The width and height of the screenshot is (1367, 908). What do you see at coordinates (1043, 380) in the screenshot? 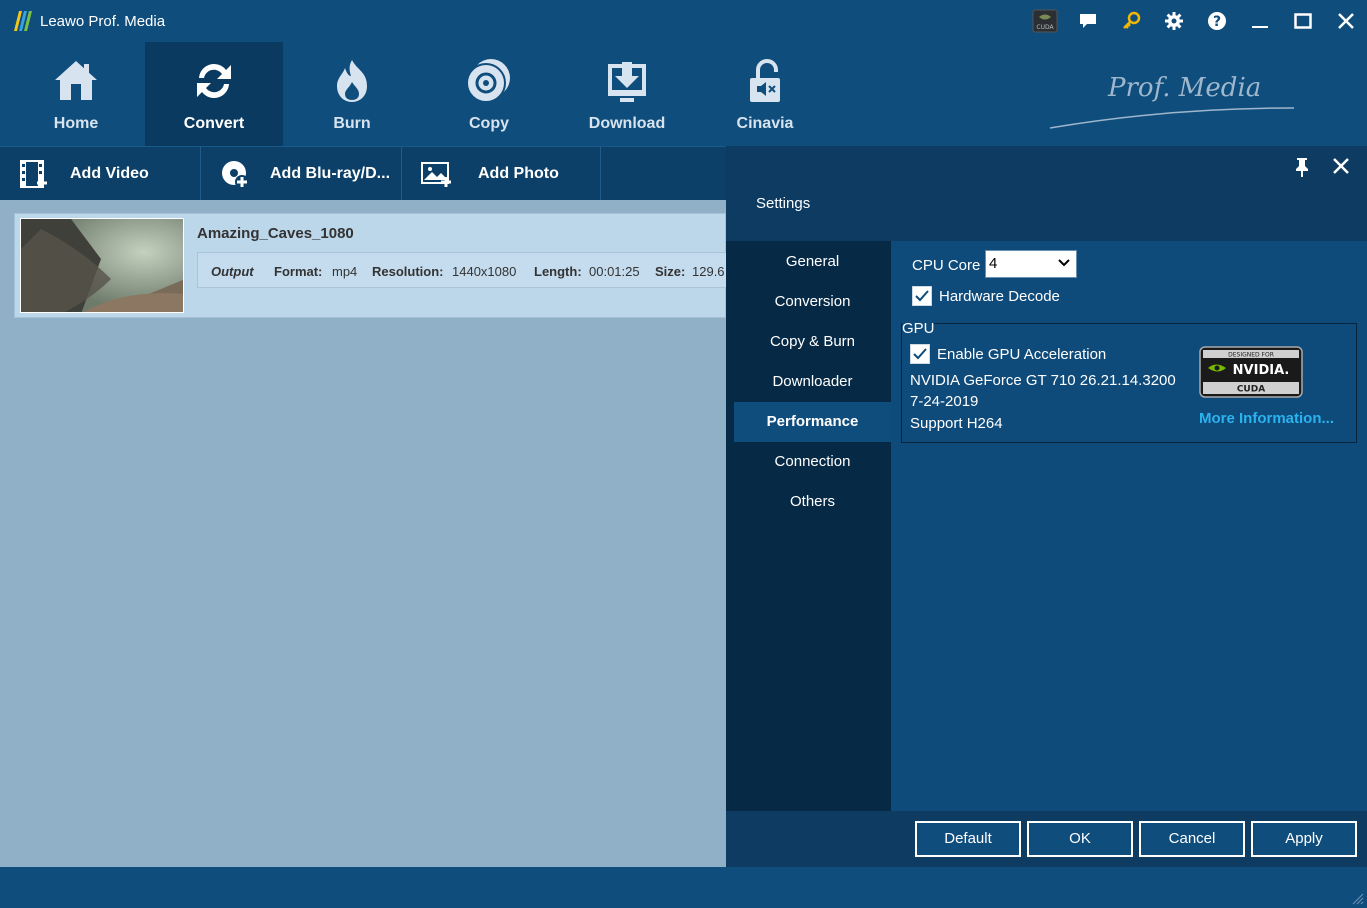
I see `gpu-name: NVIDIA GeForce GT 710 26.21.14.3200` at bounding box center [1043, 380].